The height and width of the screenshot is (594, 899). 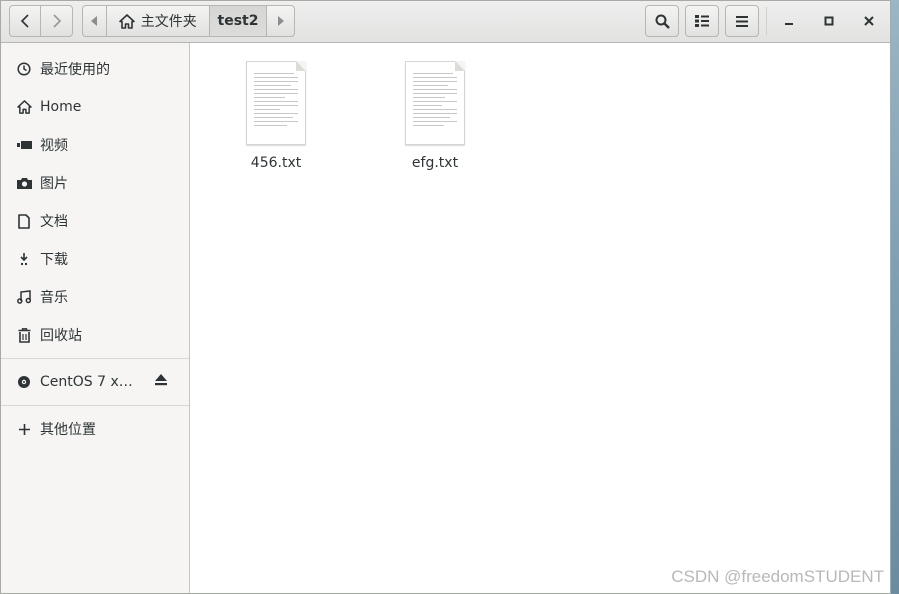 I want to click on path-current-label: test2, so click(x=238, y=21).